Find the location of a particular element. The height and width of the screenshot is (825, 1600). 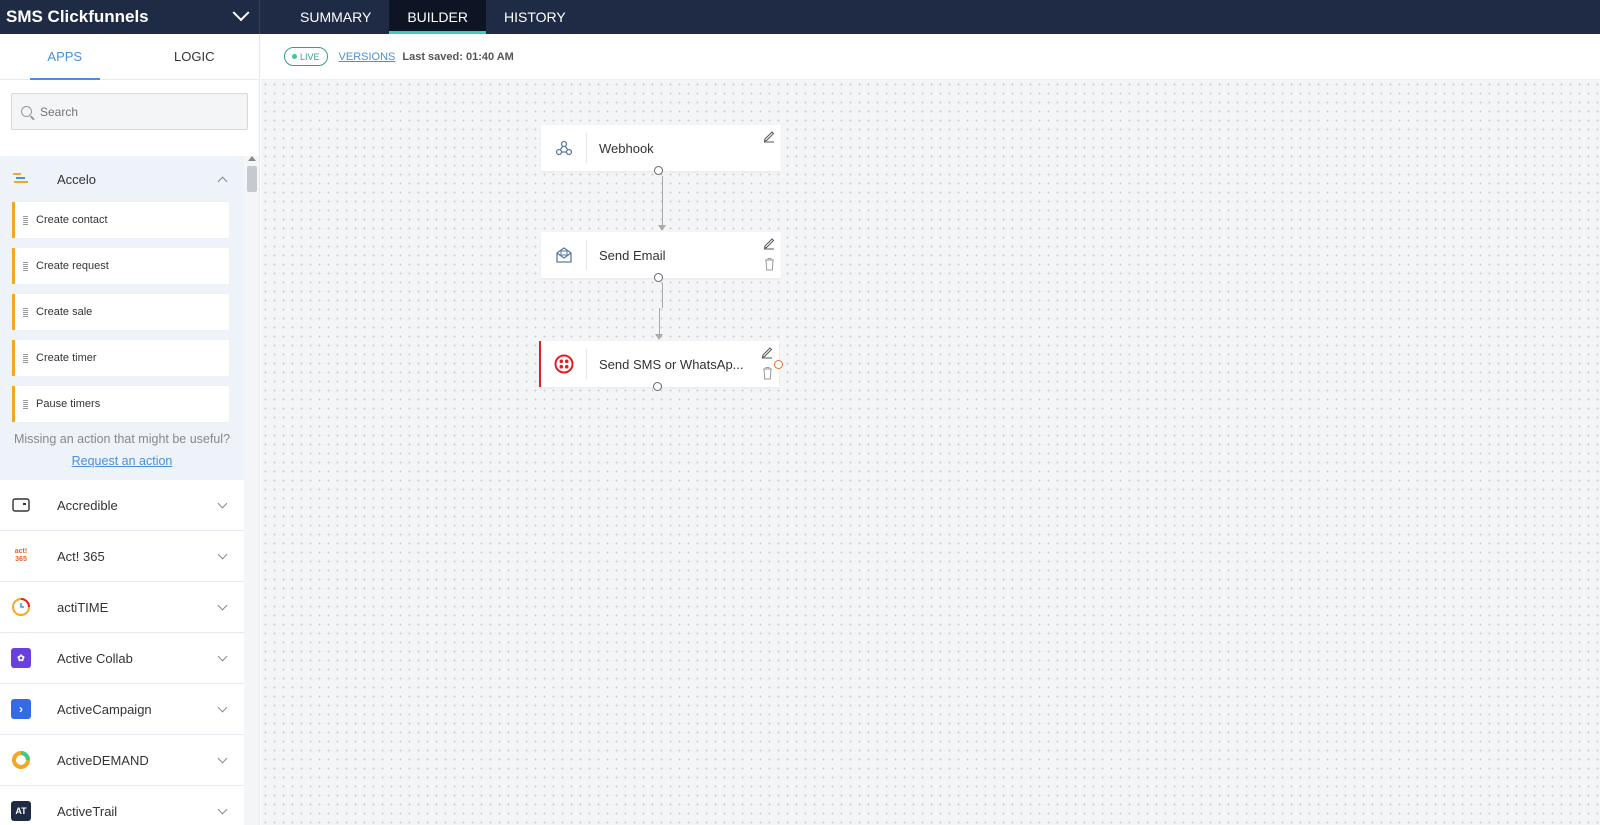

scrollbar is located at coordinates (251, 490).